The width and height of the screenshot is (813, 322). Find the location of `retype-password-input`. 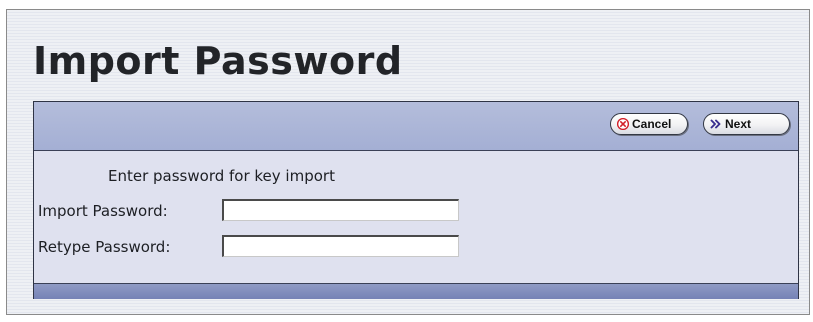

retype-password-input is located at coordinates (340, 246).